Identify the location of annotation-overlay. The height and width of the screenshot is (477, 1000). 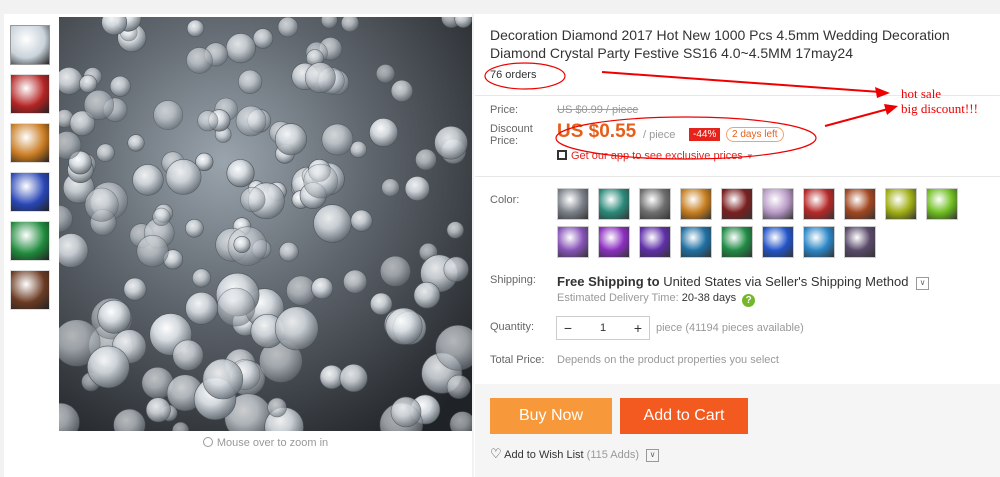
(691, 111).